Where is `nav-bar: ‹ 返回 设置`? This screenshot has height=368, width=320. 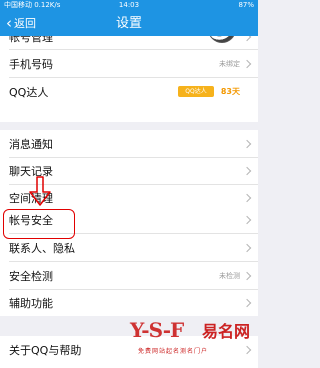 nav-bar: ‹ 返回 设置 is located at coordinates (129, 23).